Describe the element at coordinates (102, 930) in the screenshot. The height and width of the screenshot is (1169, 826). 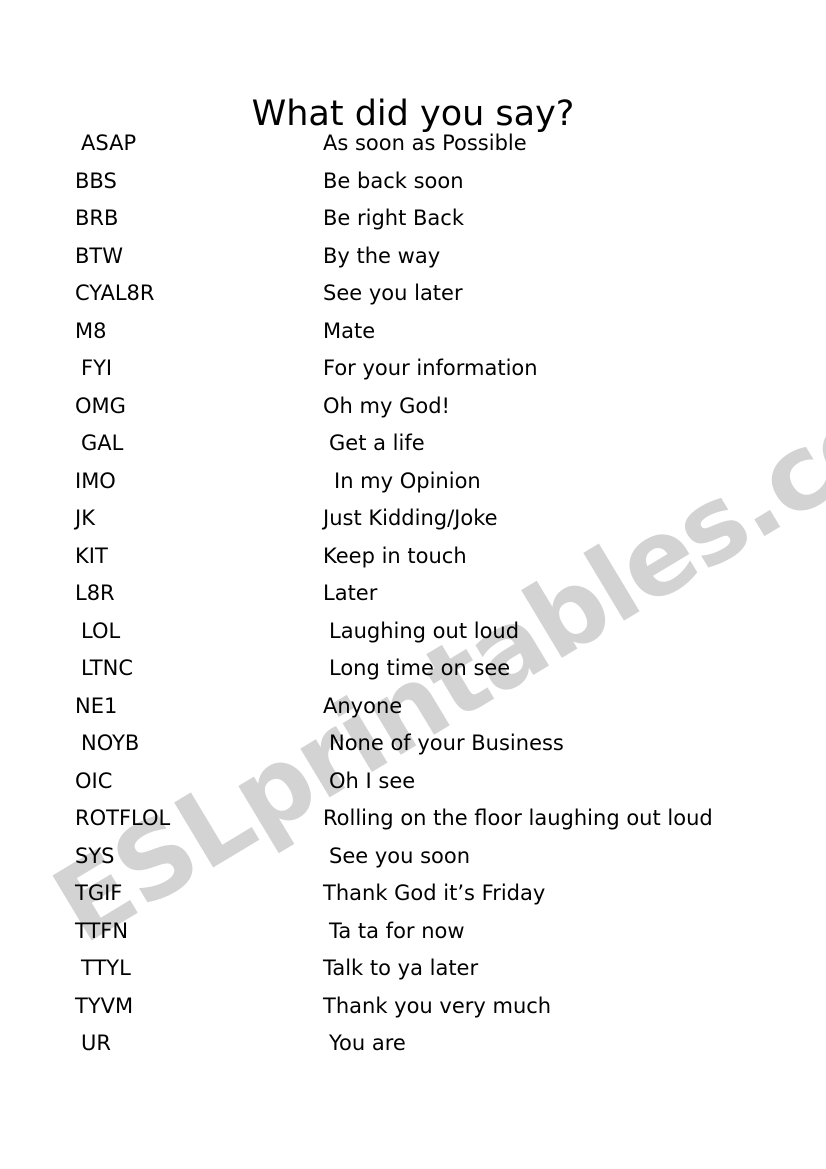
I see `abbreviation-term: TTFN` at that location.